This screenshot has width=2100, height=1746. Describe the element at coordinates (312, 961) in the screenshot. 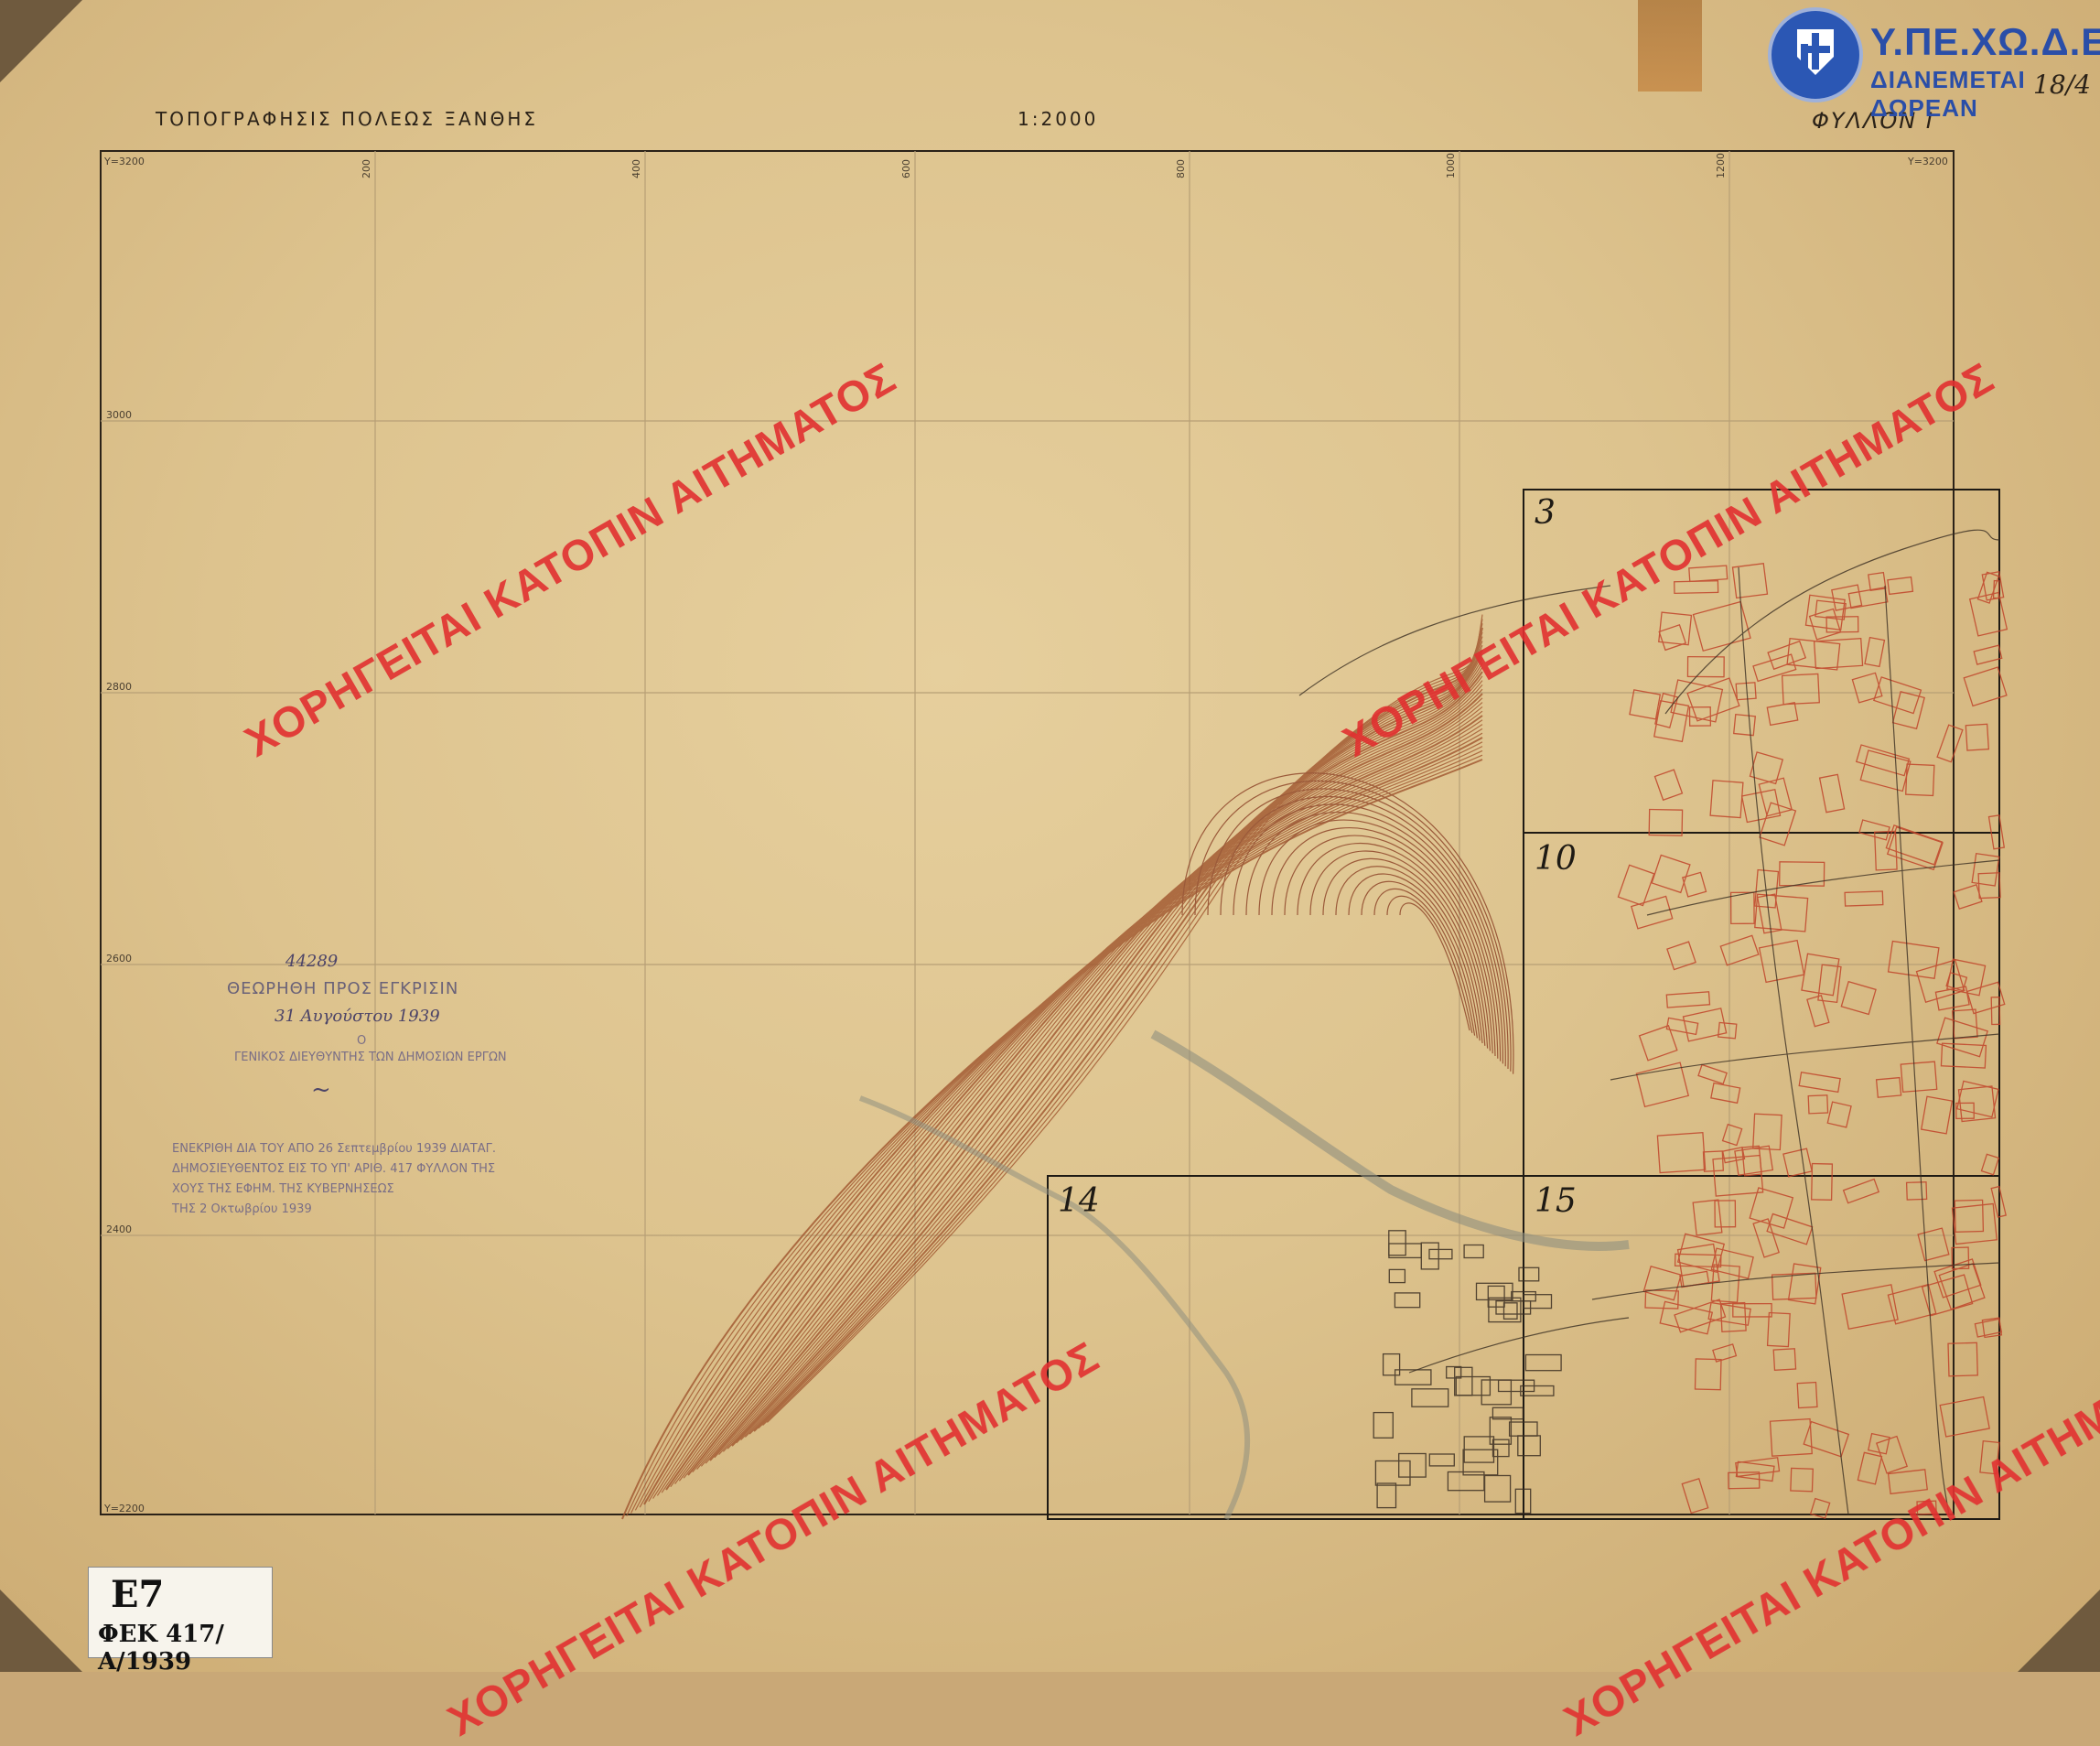

I see `stamp-number: 44289` at that location.